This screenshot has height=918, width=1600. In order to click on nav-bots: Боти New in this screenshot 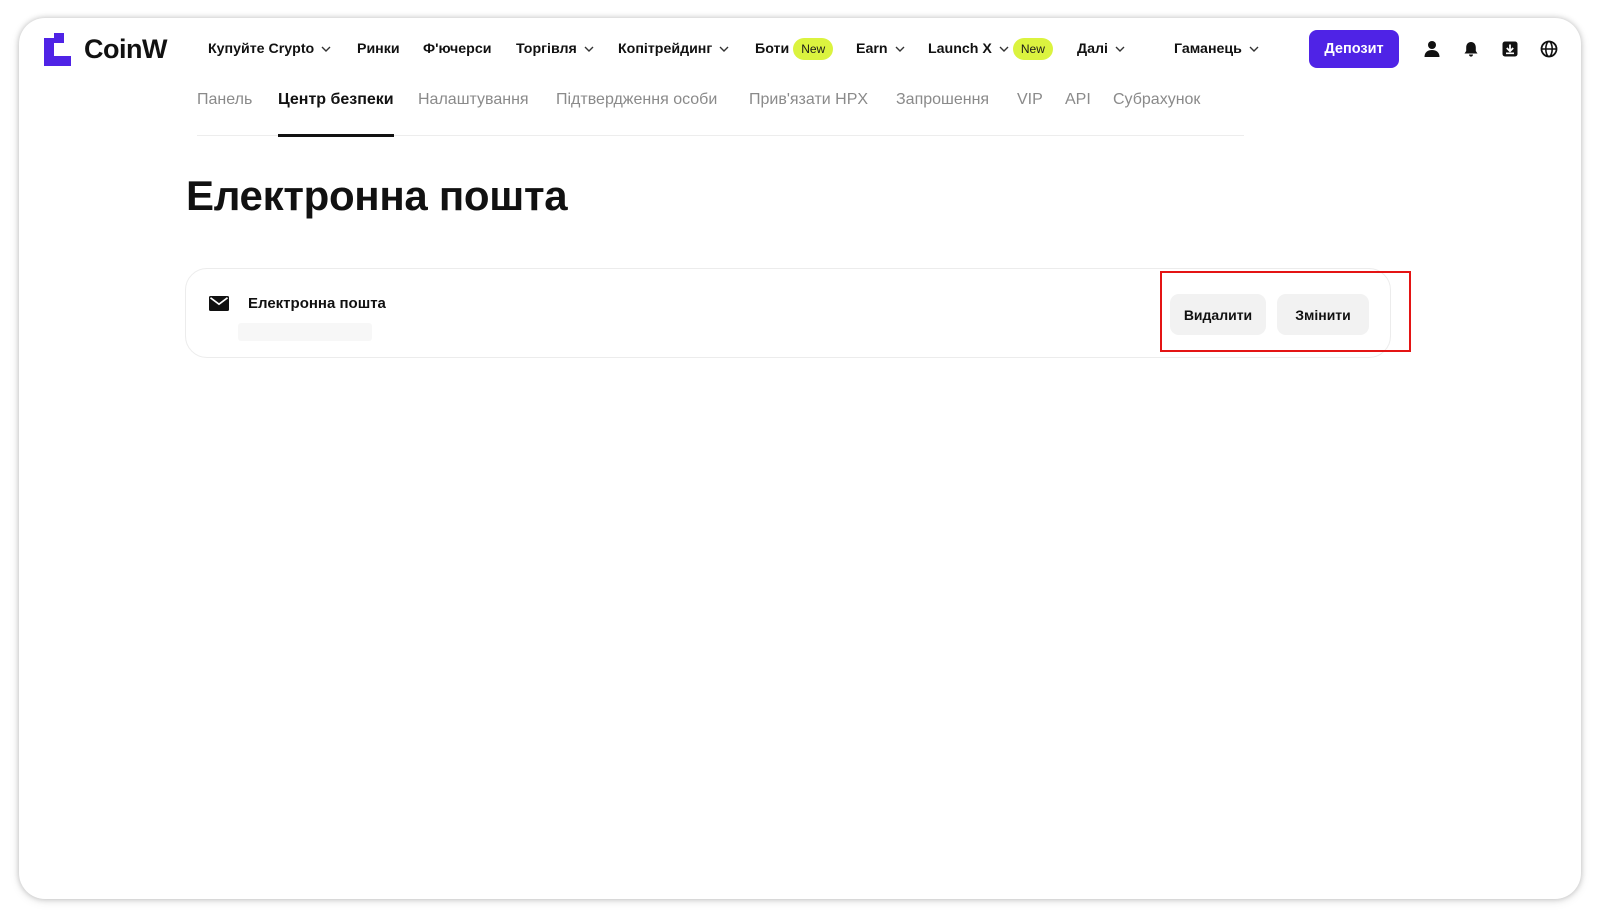, I will do `click(794, 49)`.